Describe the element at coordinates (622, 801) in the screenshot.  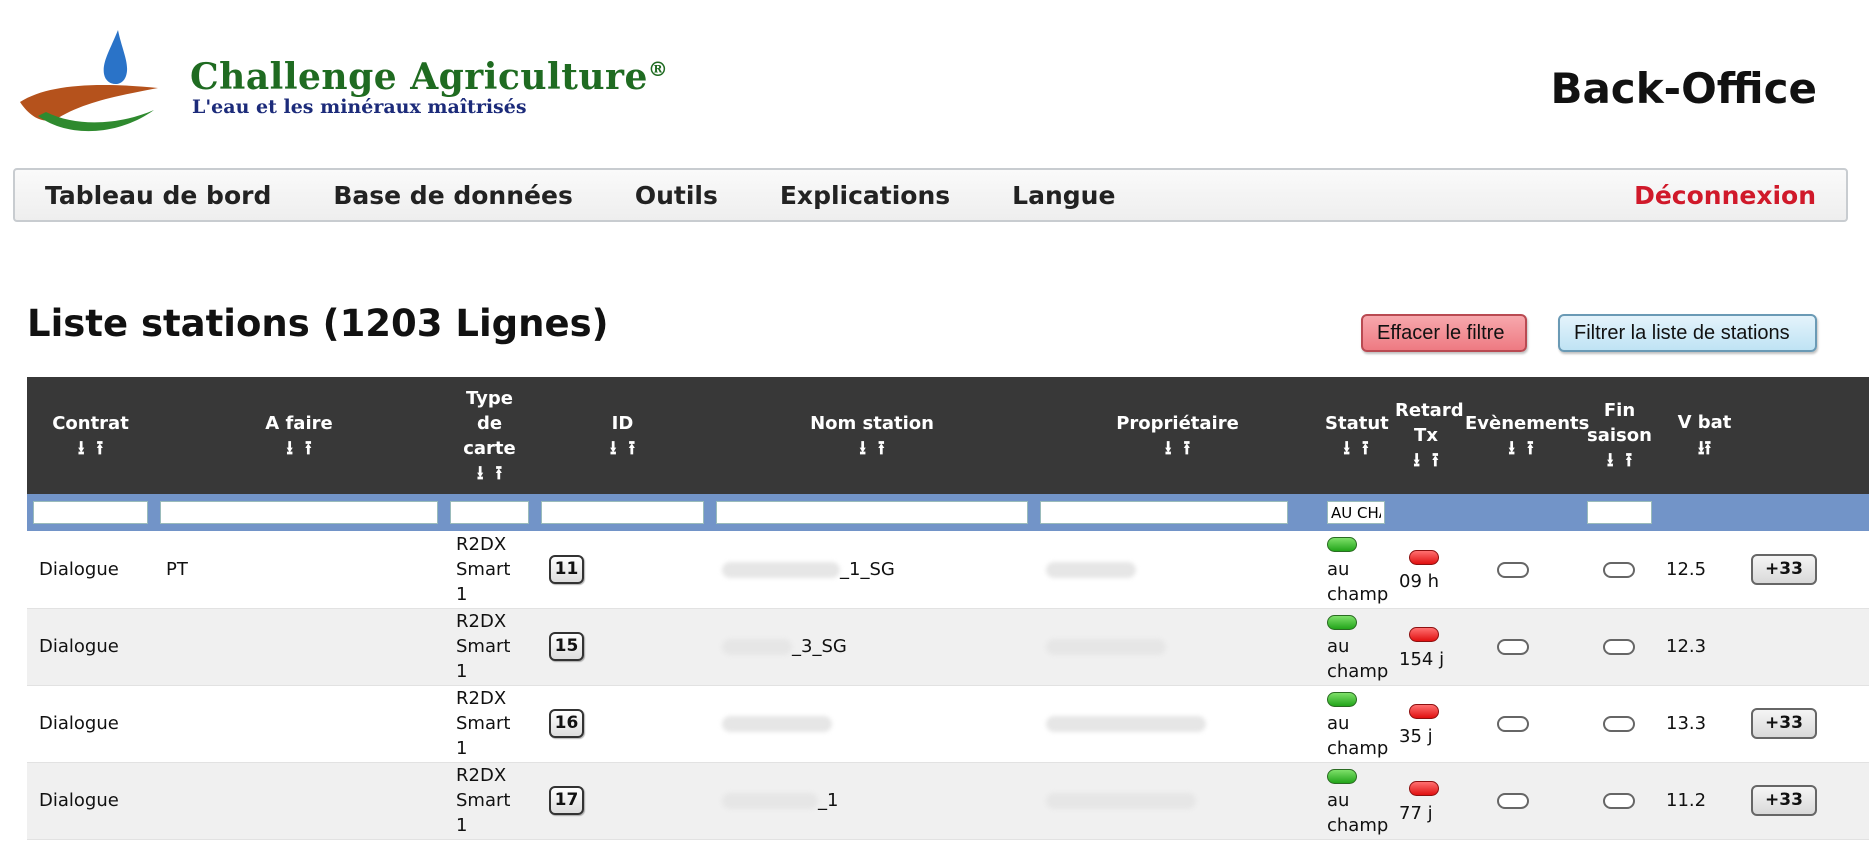
I see `cell-id: 17` at that location.